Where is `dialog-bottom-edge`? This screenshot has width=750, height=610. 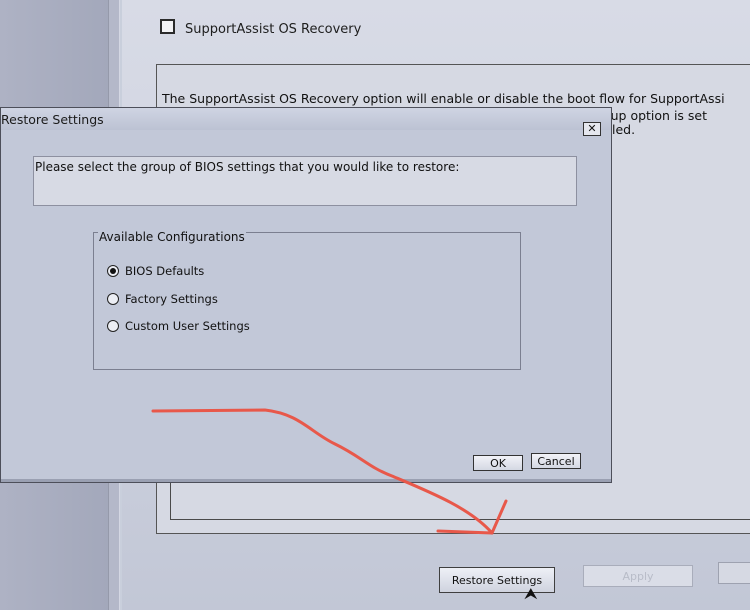 dialog-bottom-edge is located at coordinates (306, 480).